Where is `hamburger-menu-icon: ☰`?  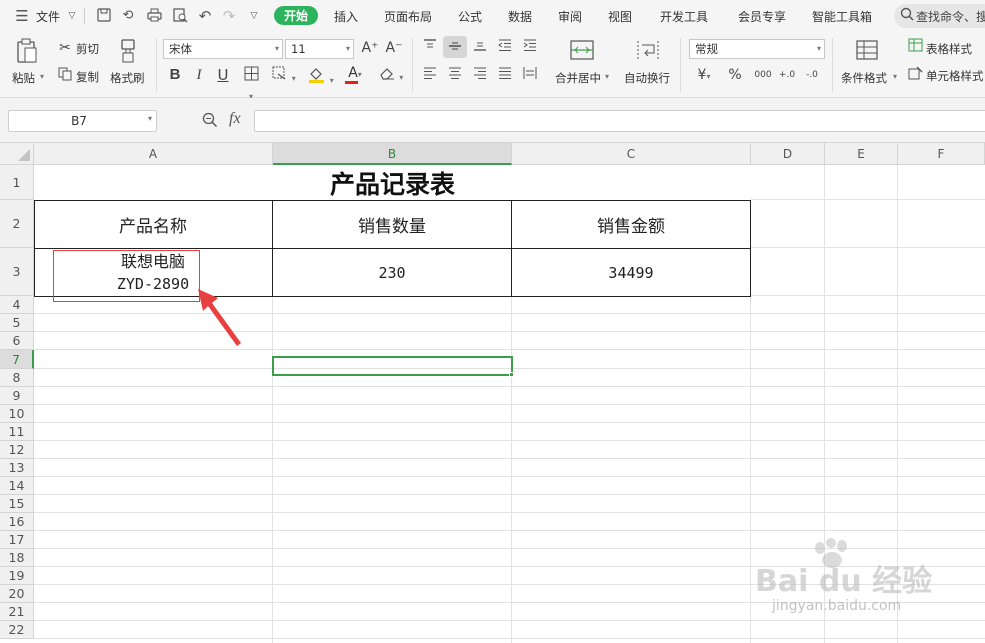
hamburger-menu-icon: ☰ is located at coordinates (22, 16).